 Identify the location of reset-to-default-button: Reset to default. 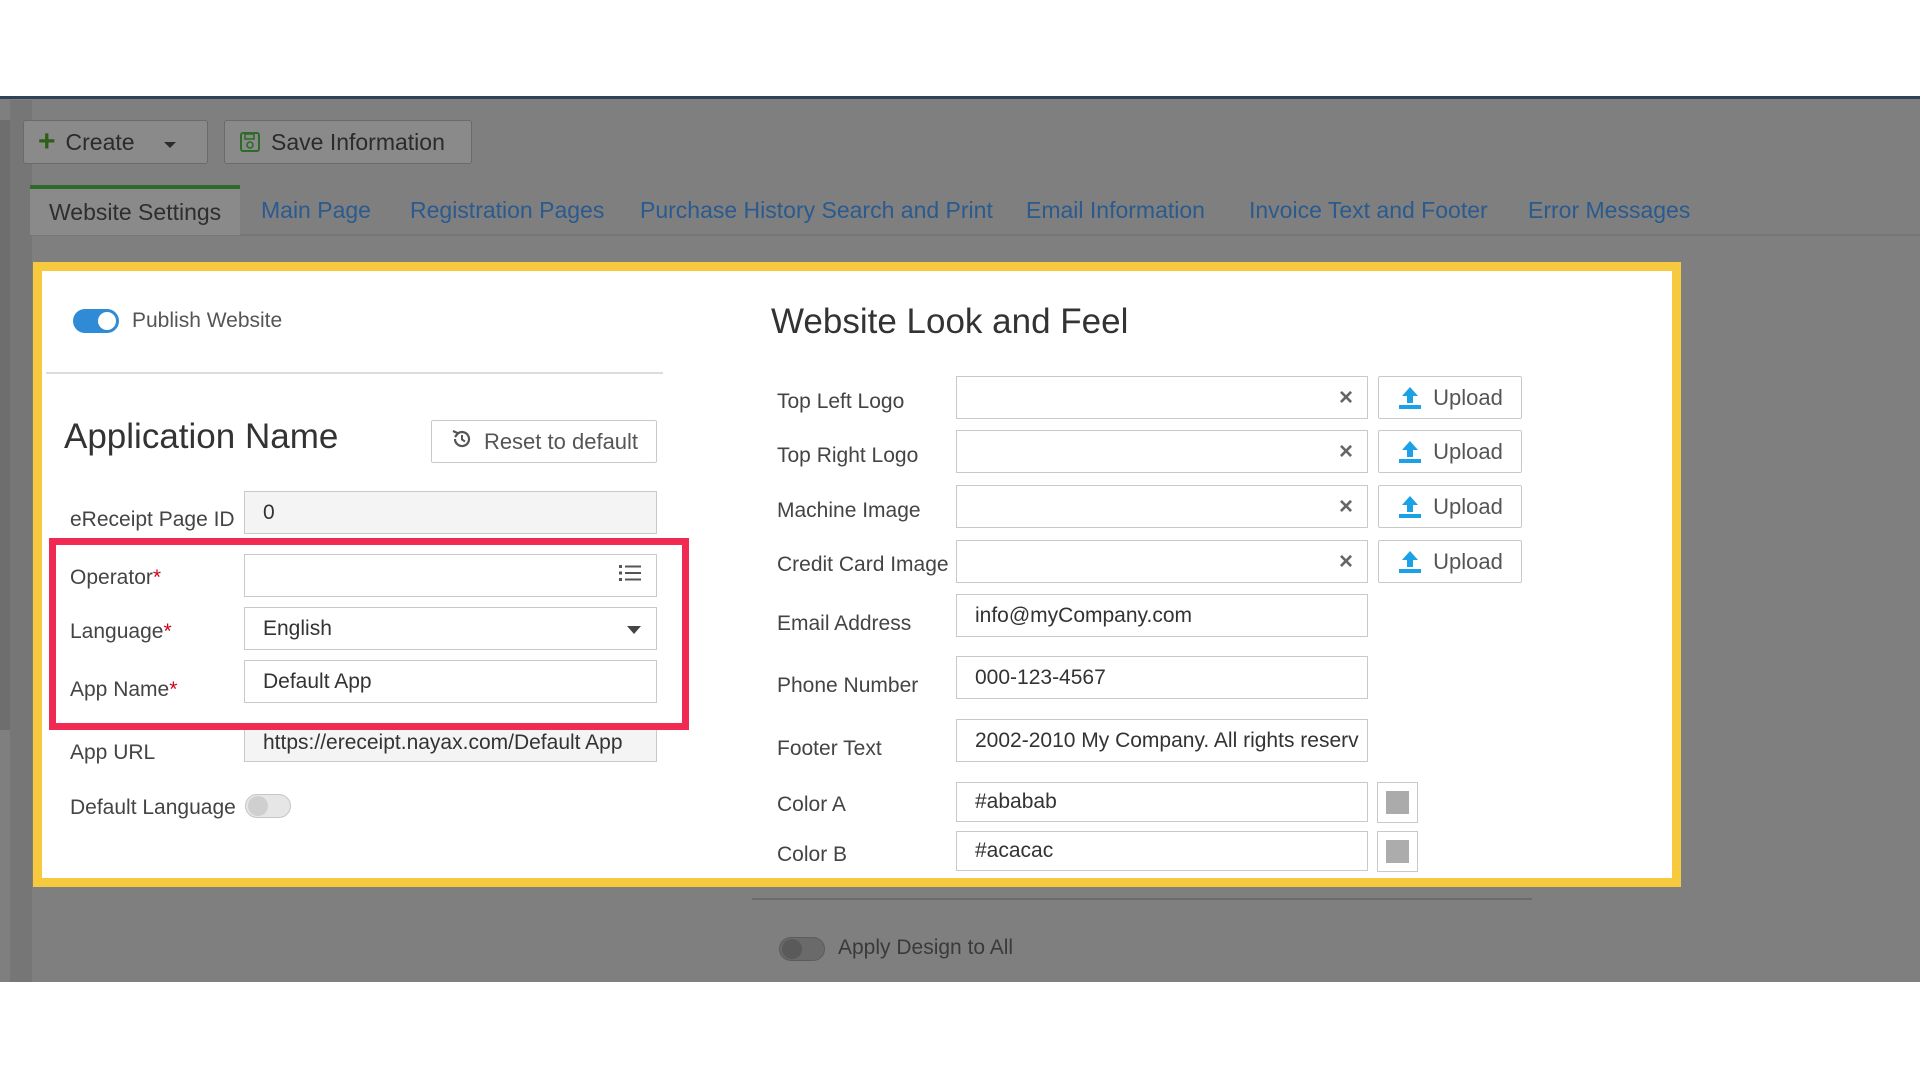
(544, 441).